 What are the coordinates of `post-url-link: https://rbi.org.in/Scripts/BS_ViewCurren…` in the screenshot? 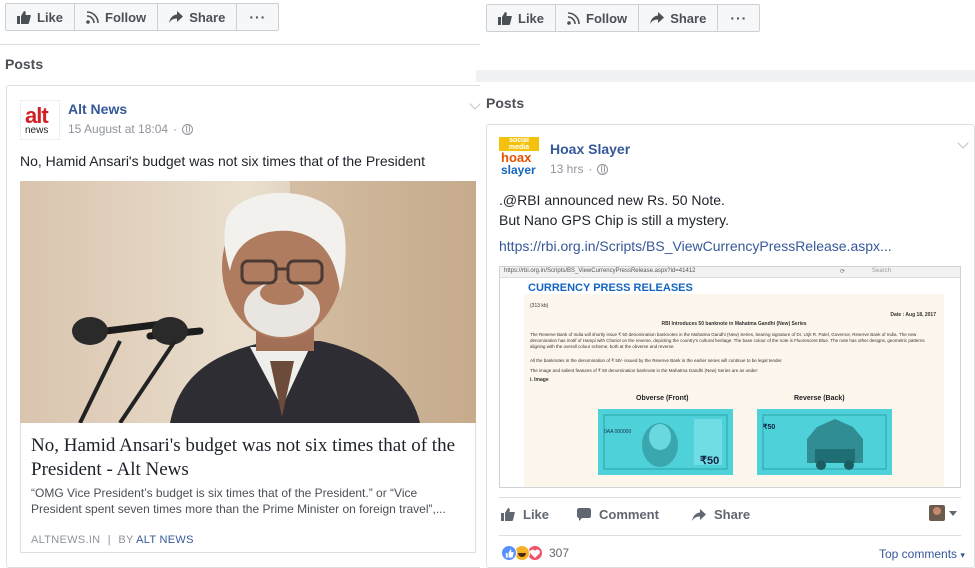 It's located at (695, 246).